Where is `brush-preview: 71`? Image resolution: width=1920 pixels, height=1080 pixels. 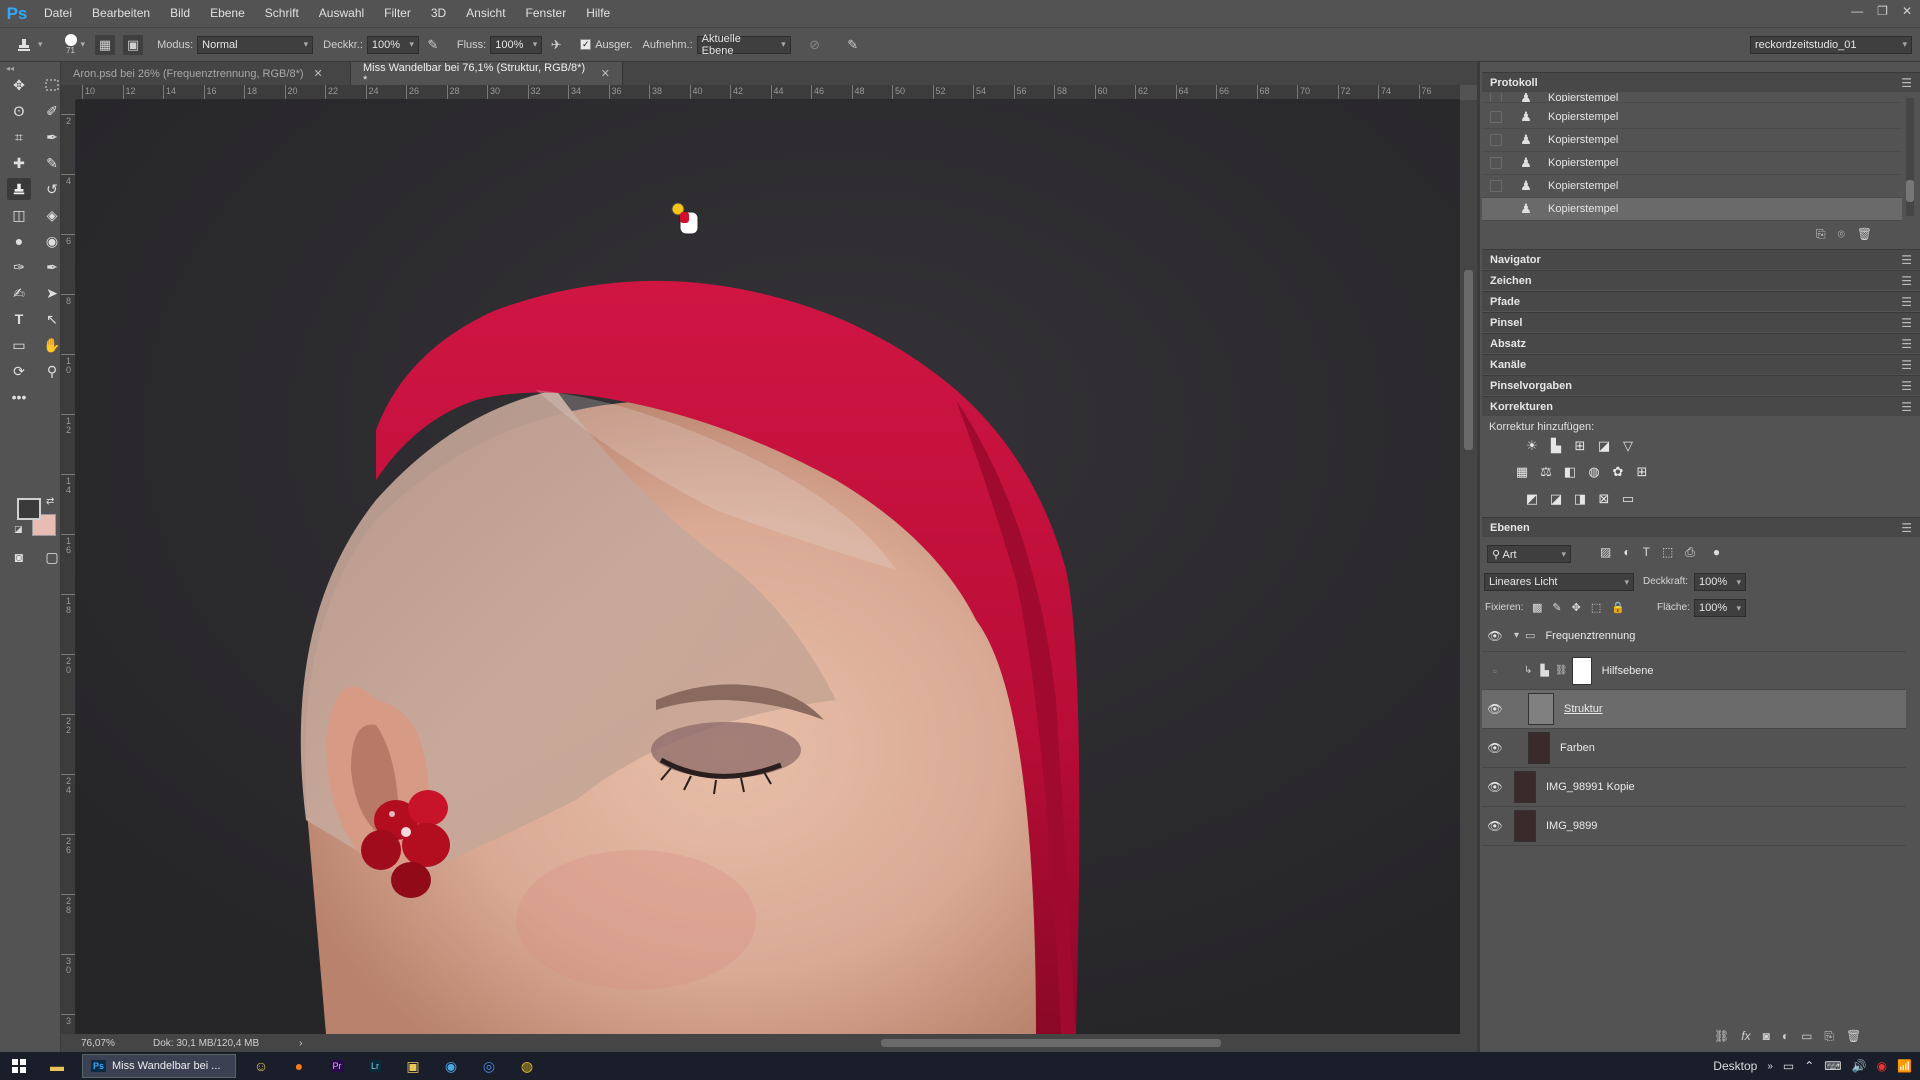 brush-preview: 71 is located at coordinates (70, 44).